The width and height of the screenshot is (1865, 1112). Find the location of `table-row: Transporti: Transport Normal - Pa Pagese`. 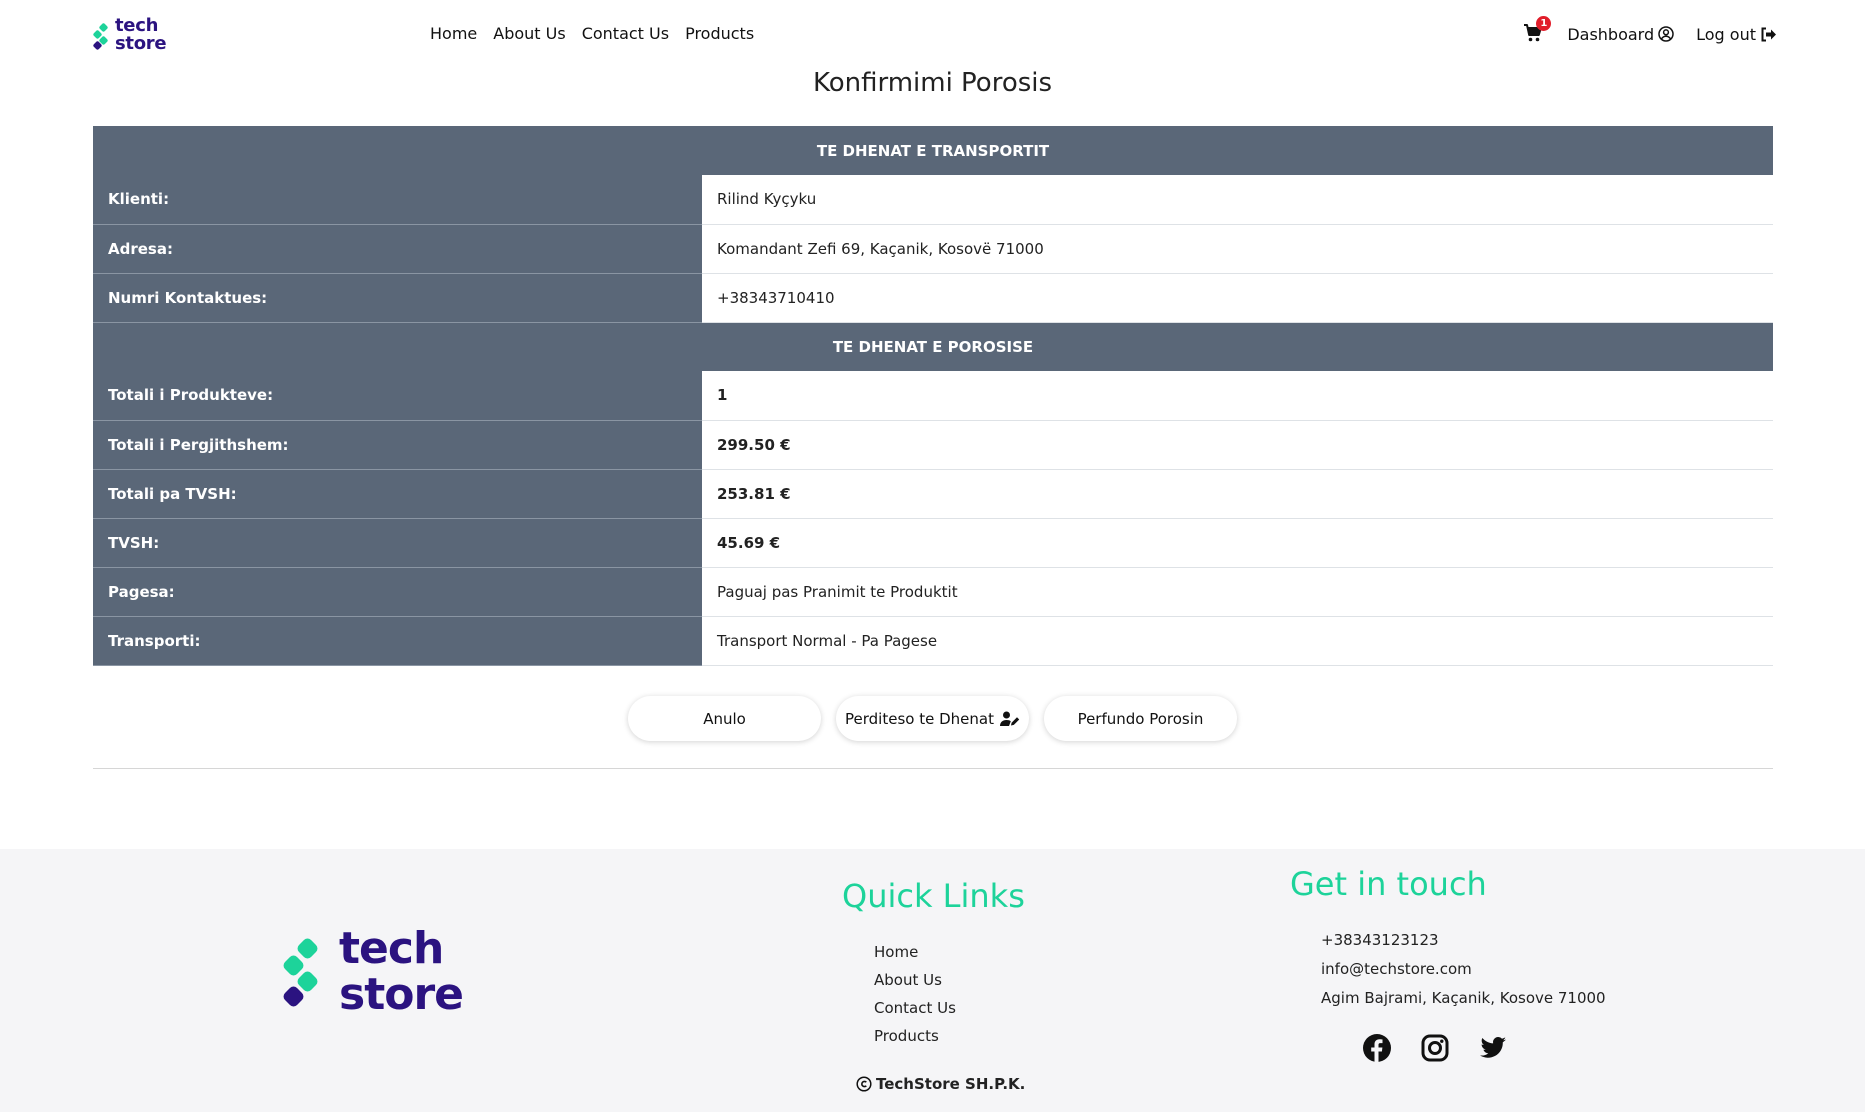

table-row: Transporti: Transport Normal - Pa Pagese is located at coordinates (933, 641).